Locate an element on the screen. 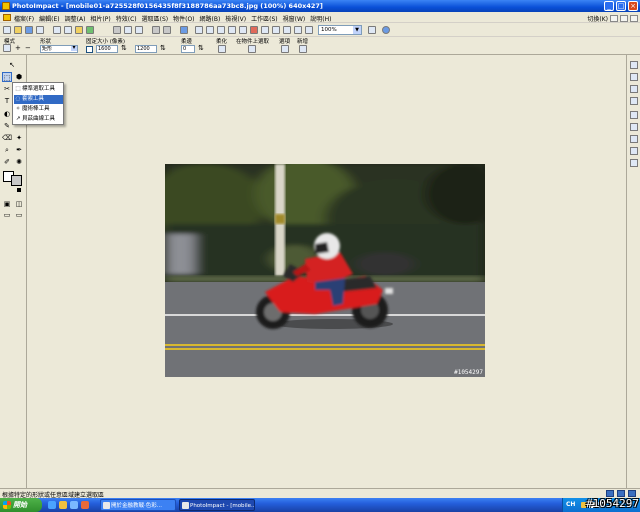  eyedropper-tool-icon: ✒ is located at coordinates (19, 150).